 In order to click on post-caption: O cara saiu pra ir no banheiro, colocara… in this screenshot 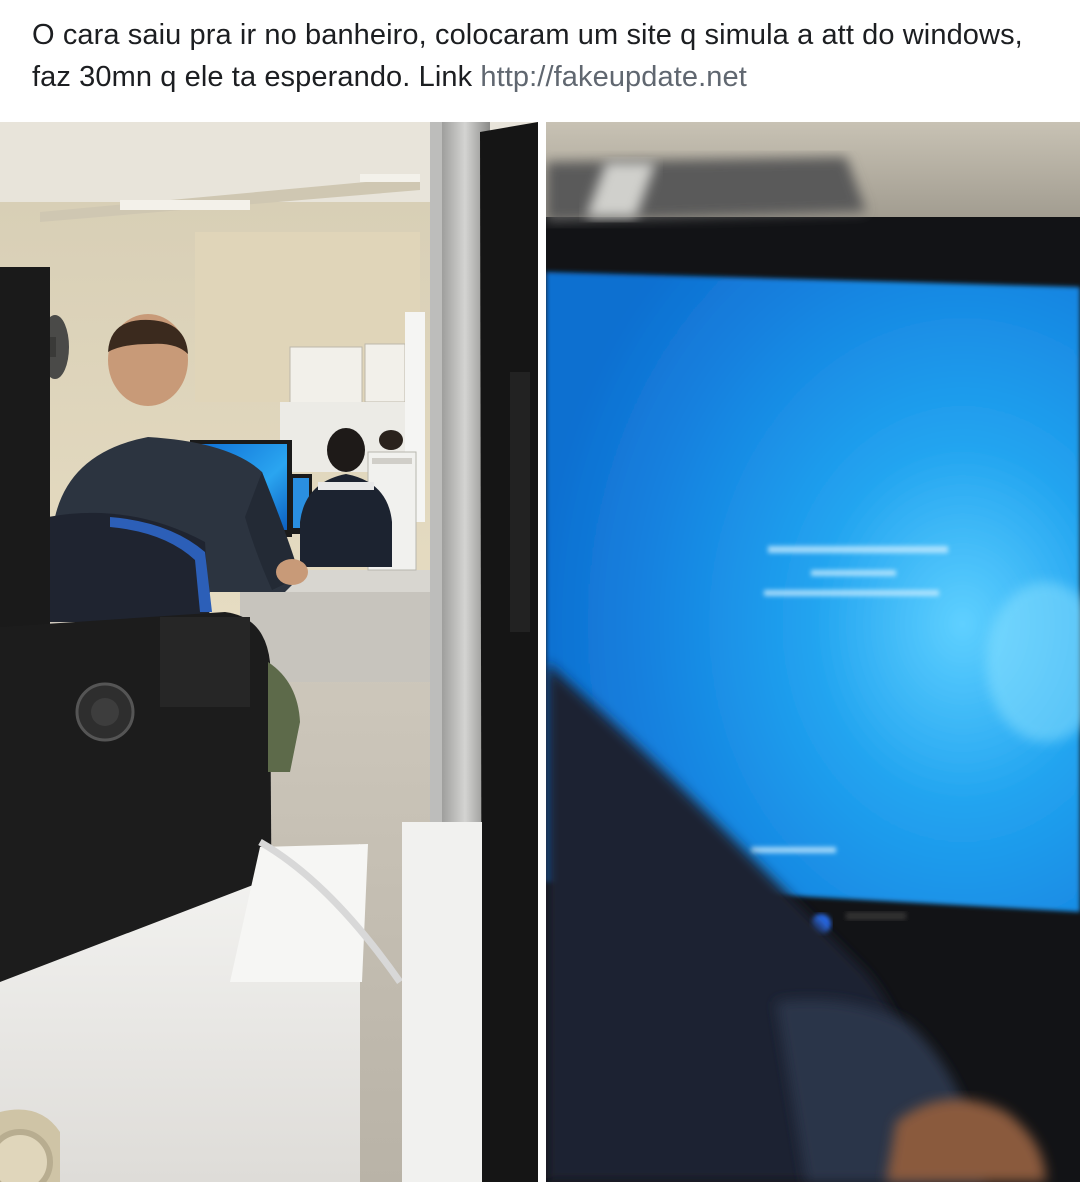, I will do `click(542, 56)`.